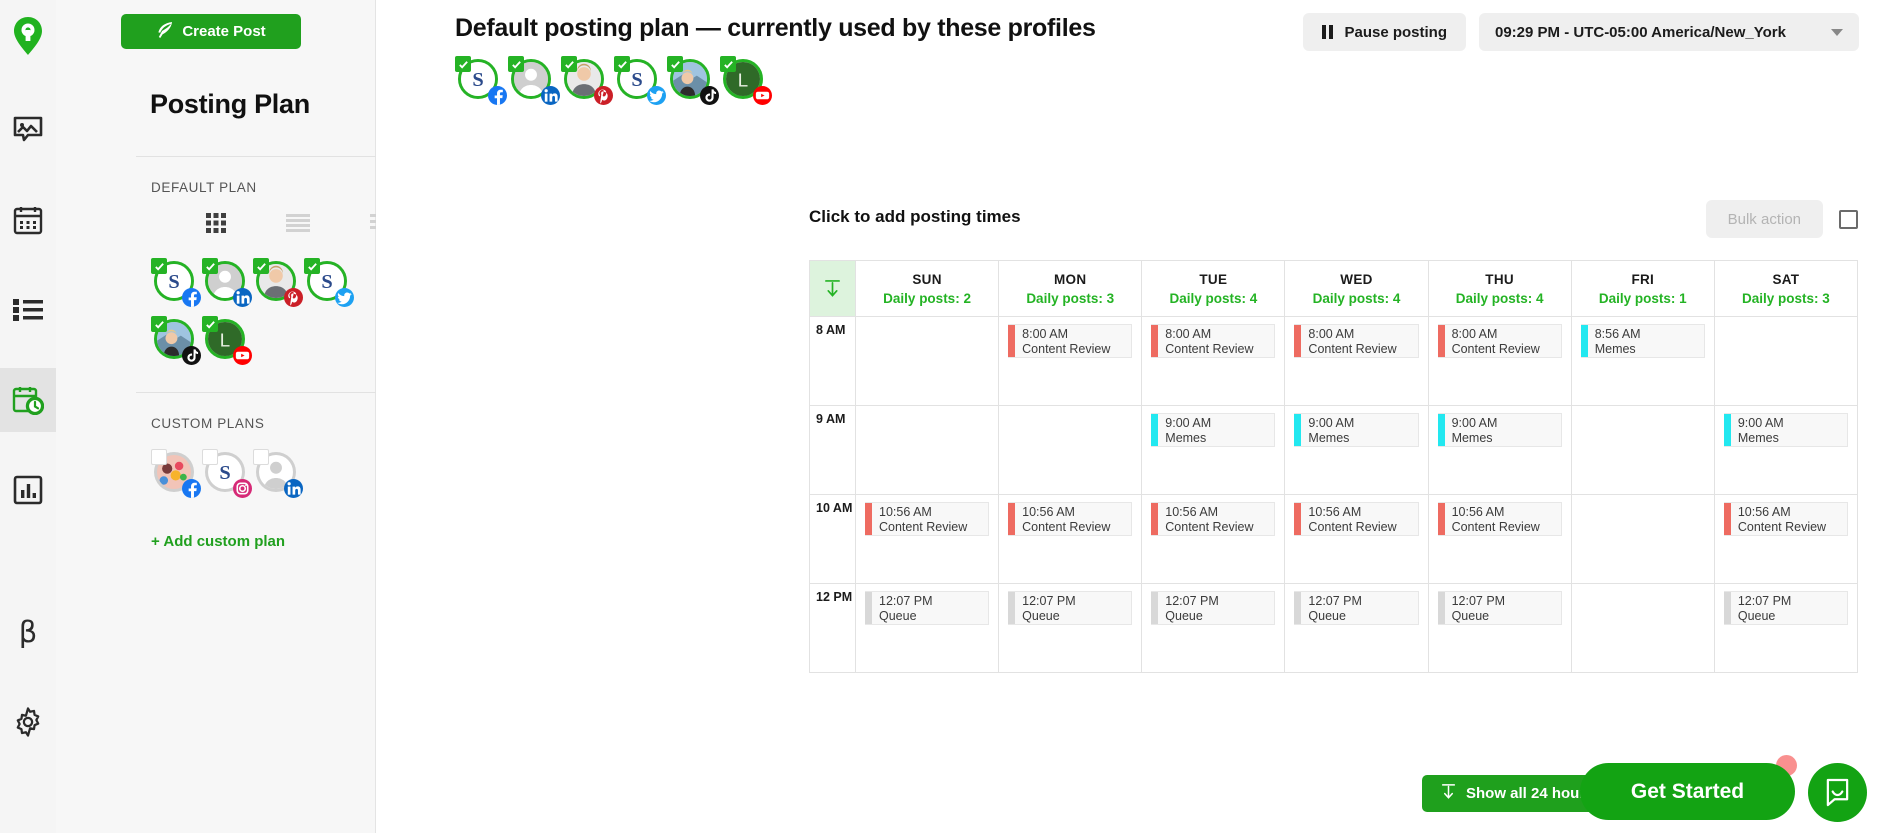 This screenshot has width=1881, height=833. Describe the element at coordinates (28, 310) in the screenshot. I see `queue-list-icon` at that location.